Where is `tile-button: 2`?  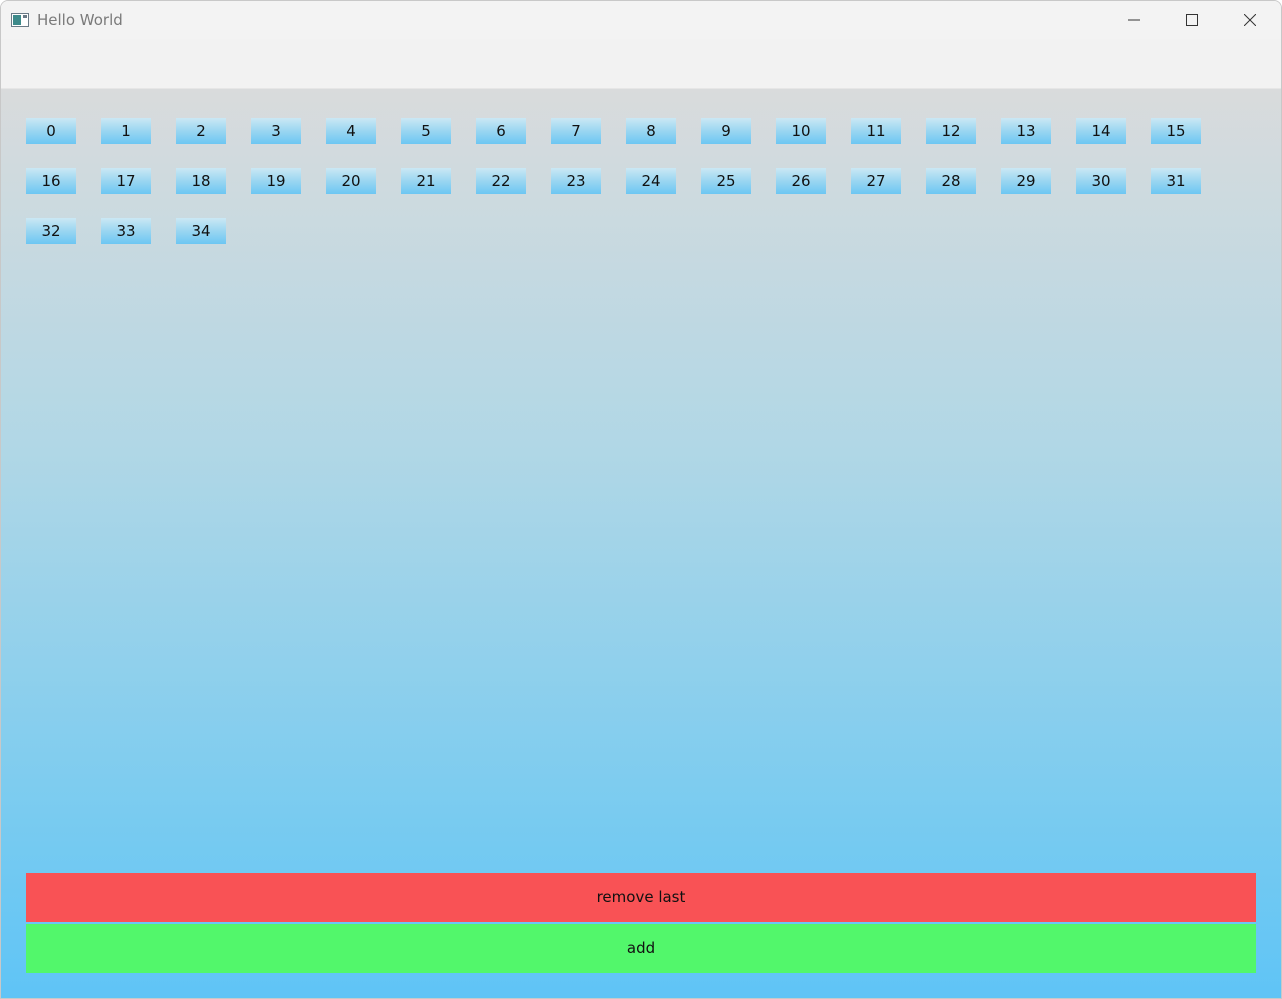 tile-button: 2 is located at coordinates (201, 131).